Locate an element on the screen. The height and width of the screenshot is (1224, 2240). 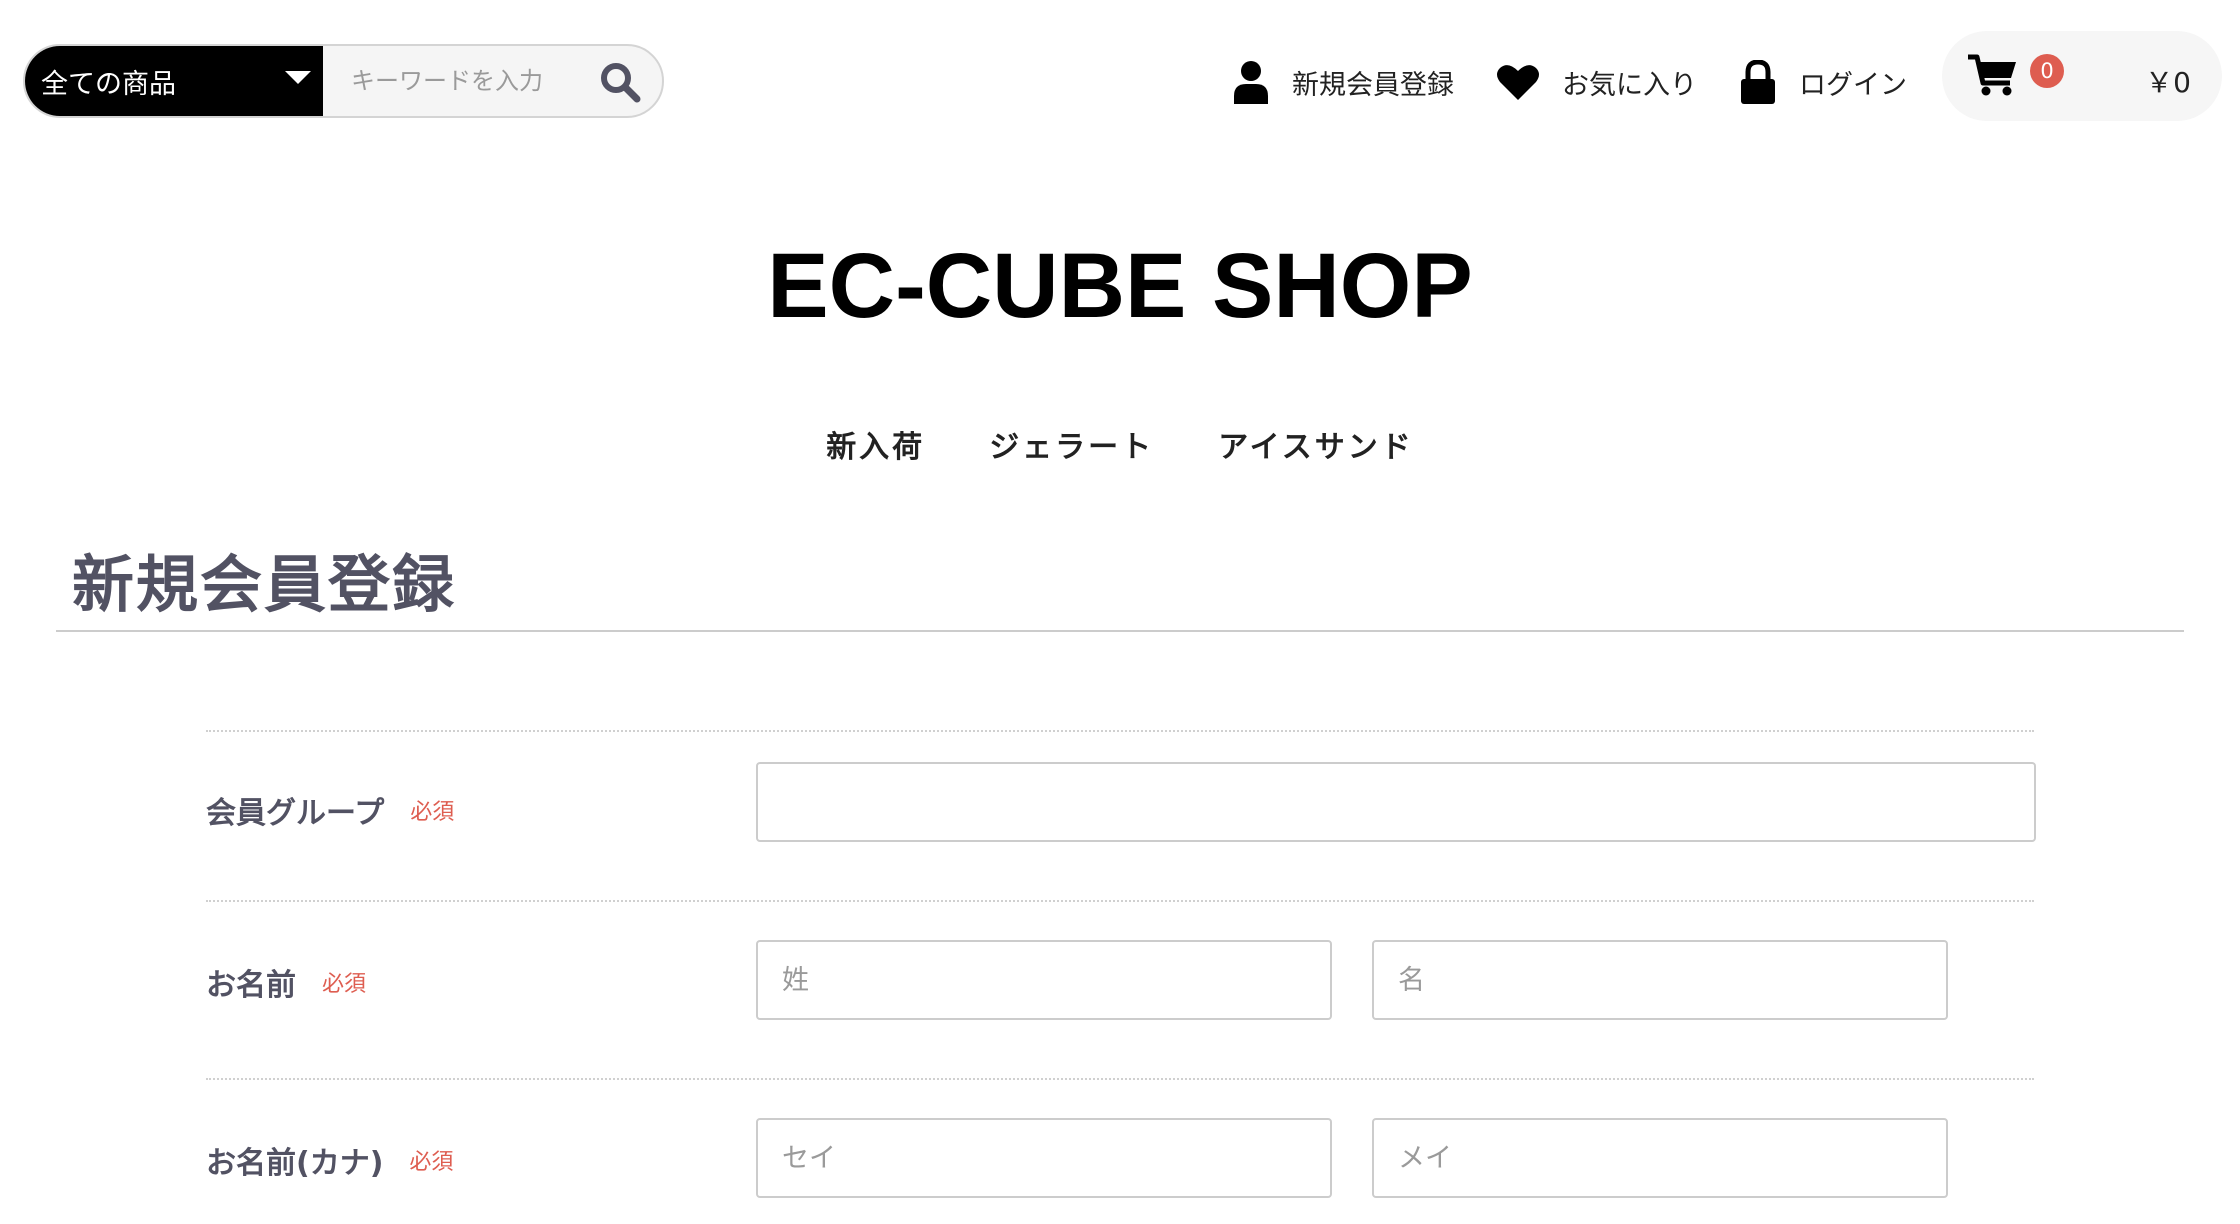
title-divider is located at coordinates (1120, 631).